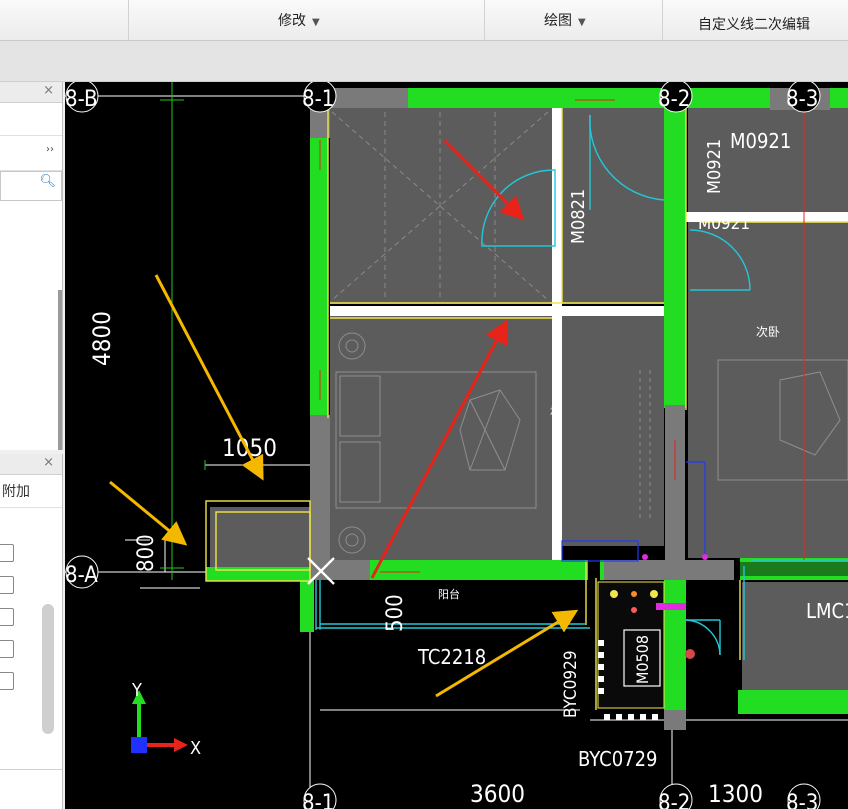  What do you see at coordinates (714, 166) in the screenshot?
I see `door-tag-m0921-vertical: M0921` at bounding box center [714, 166].